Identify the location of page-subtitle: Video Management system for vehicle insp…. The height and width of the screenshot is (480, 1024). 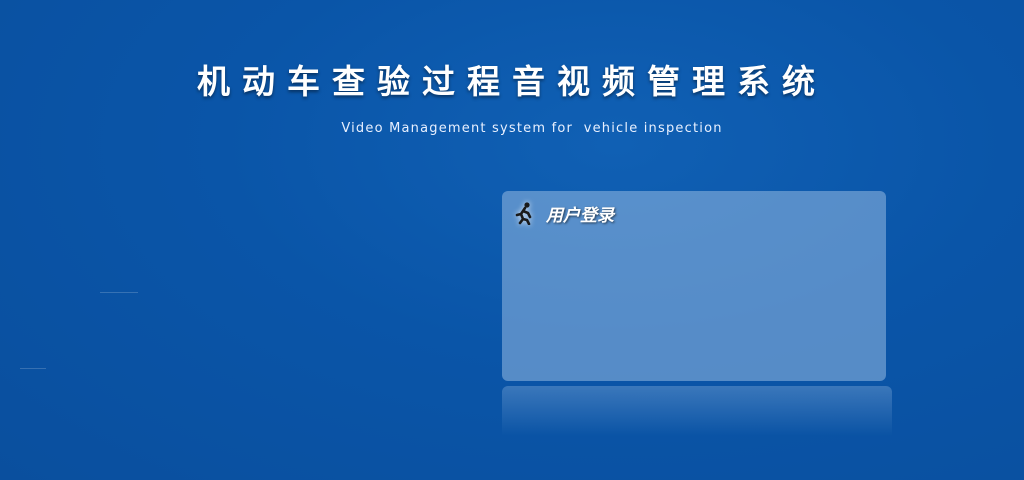
(532, 128).